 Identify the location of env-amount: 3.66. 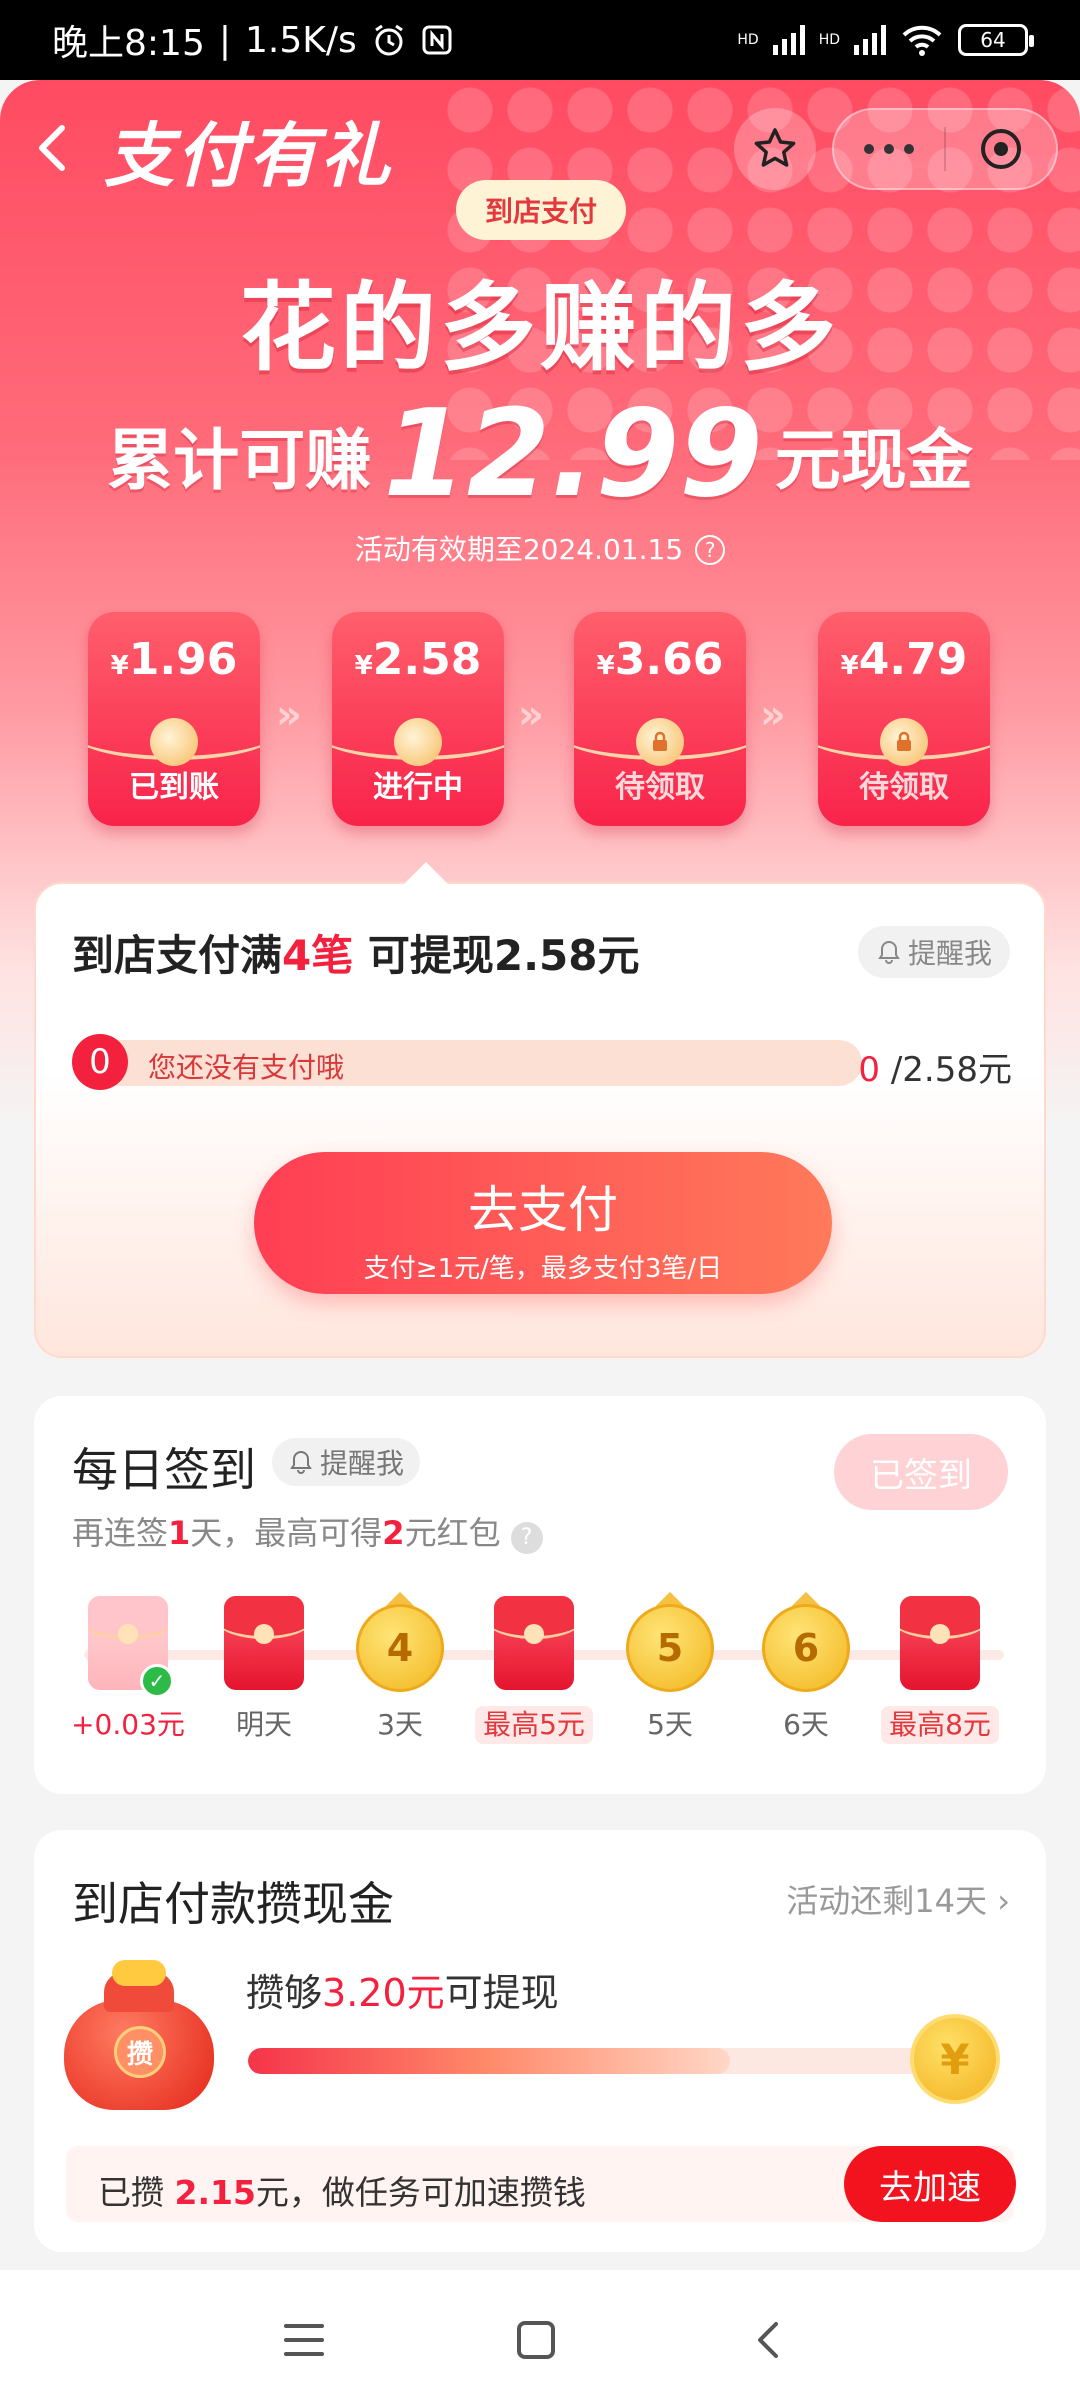
(669, 659).